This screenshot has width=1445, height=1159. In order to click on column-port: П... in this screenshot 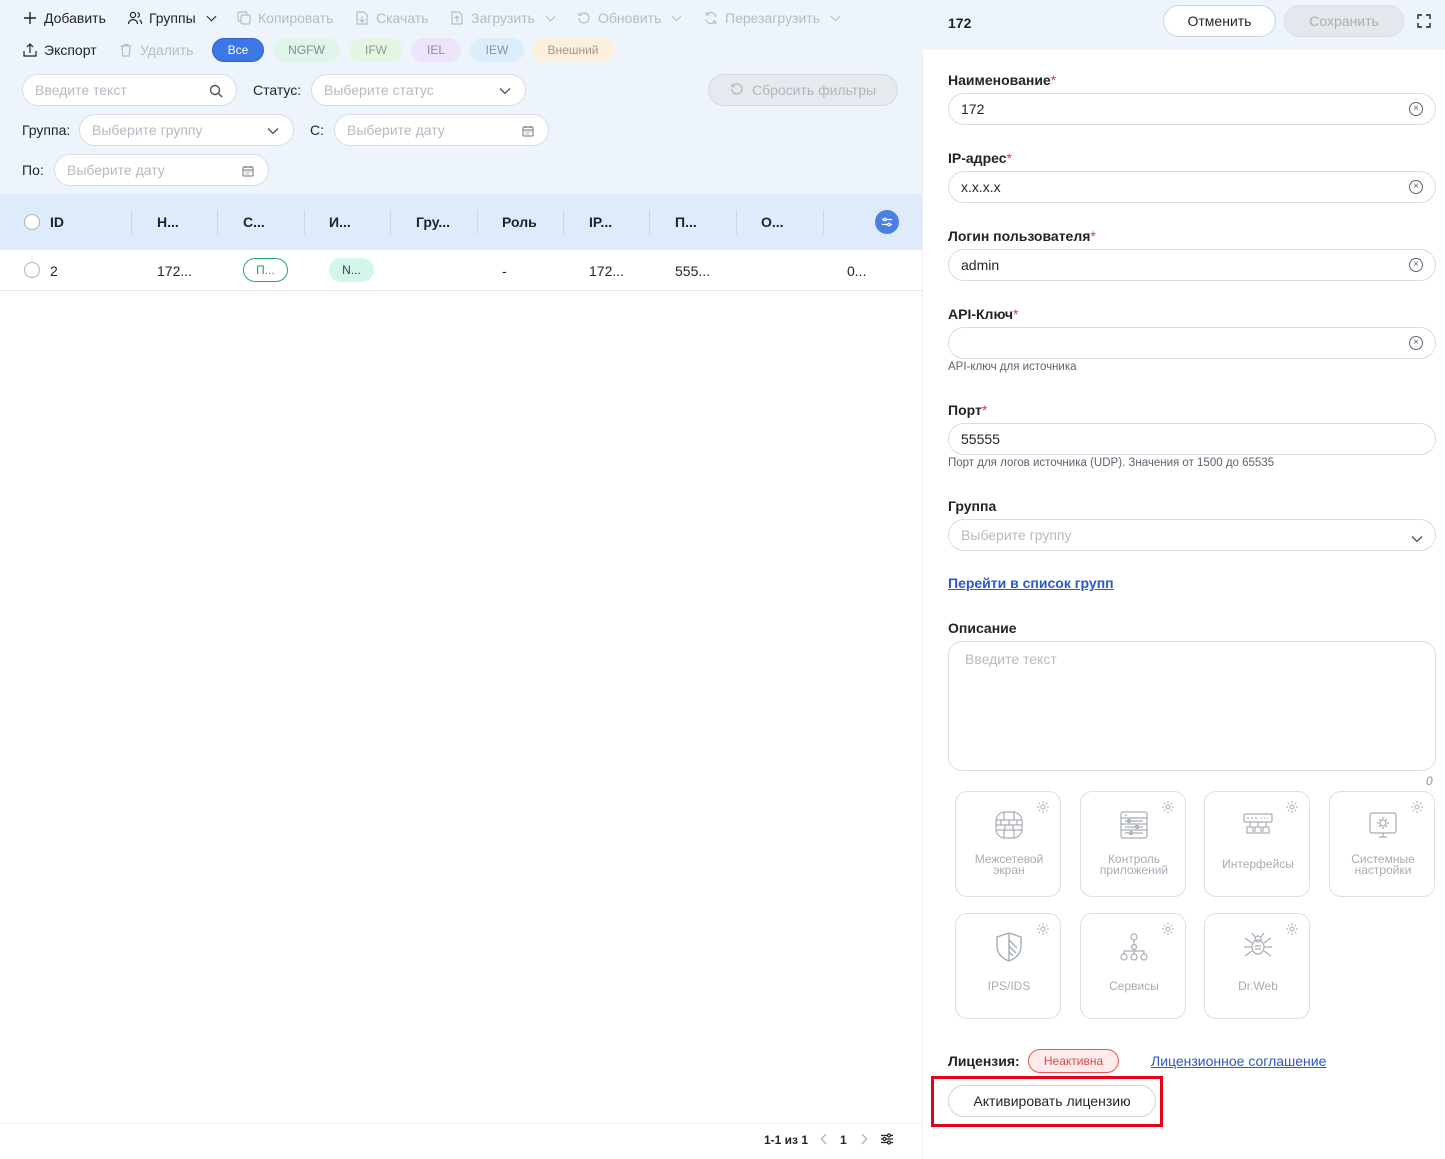, I will do `click(686, 222)`.